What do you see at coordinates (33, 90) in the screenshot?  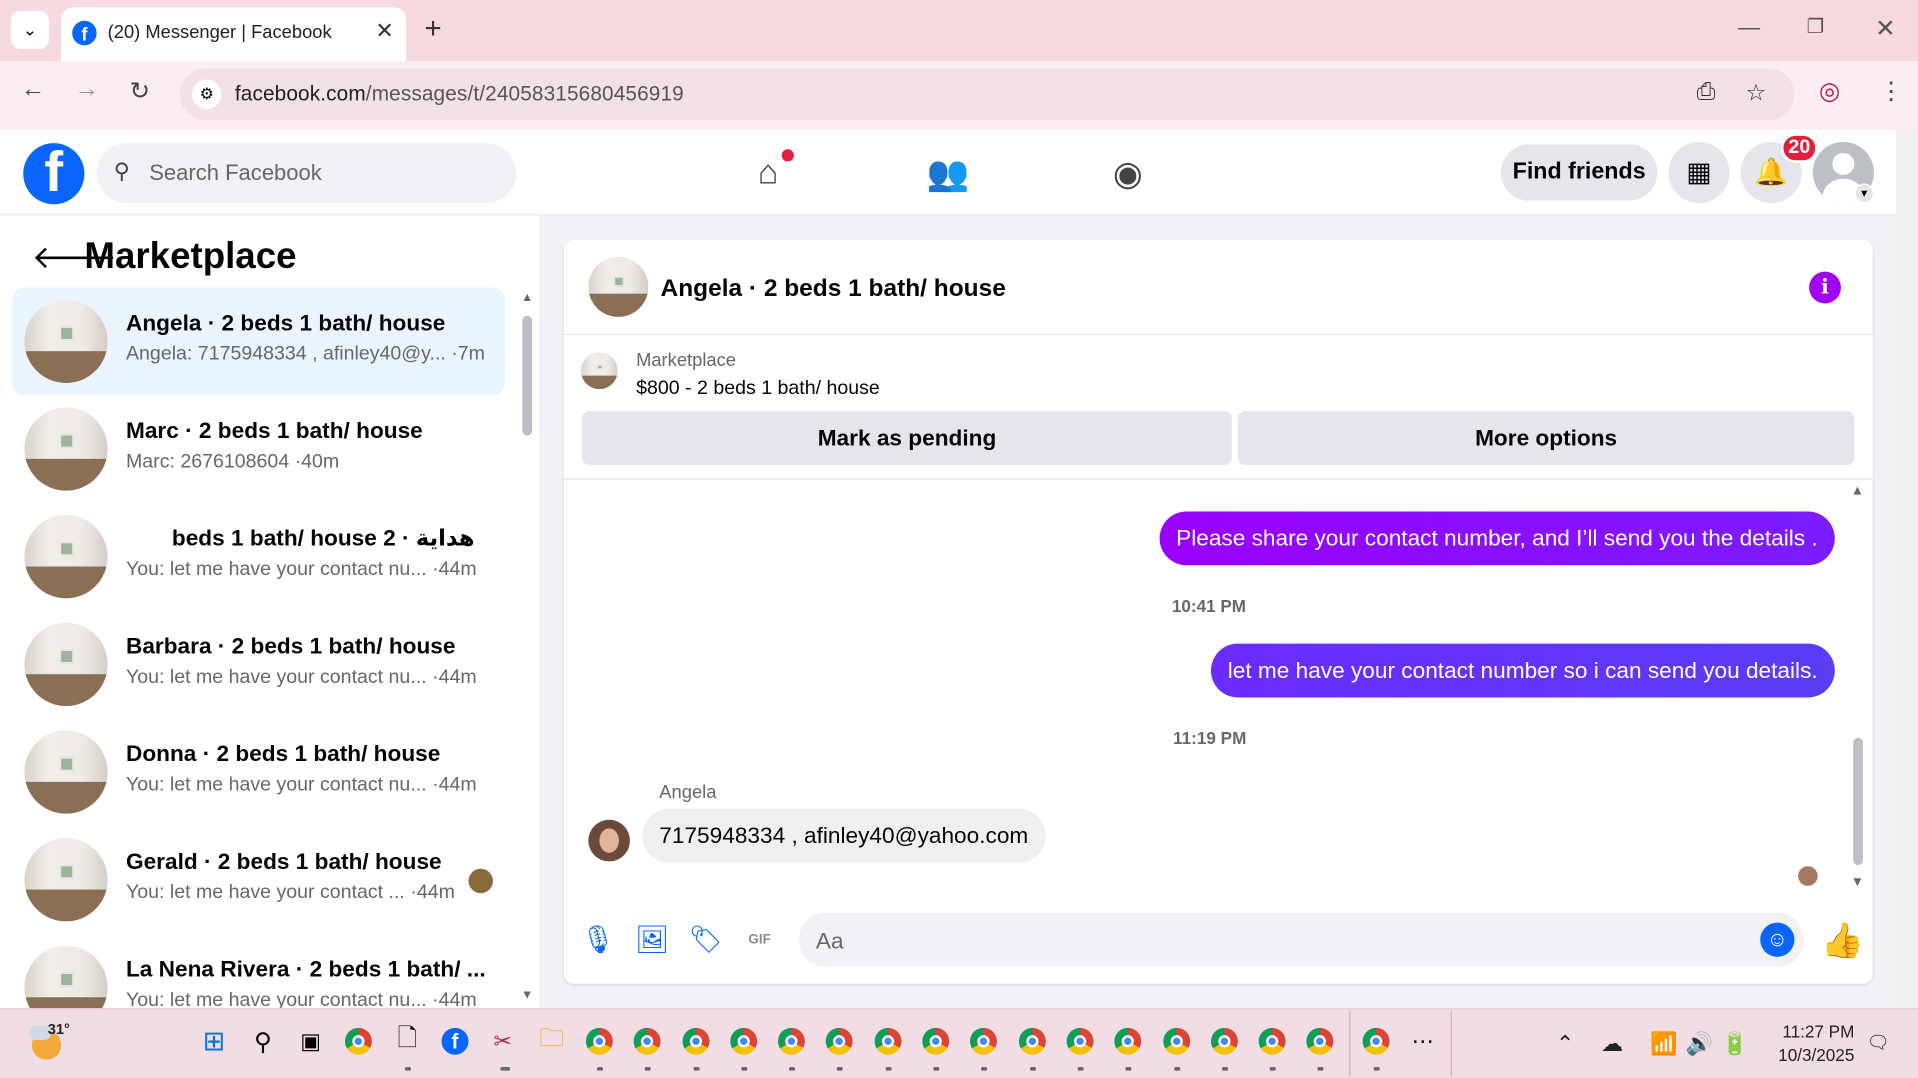 I see `back-icon: ←` at bounding box center [33, 90].